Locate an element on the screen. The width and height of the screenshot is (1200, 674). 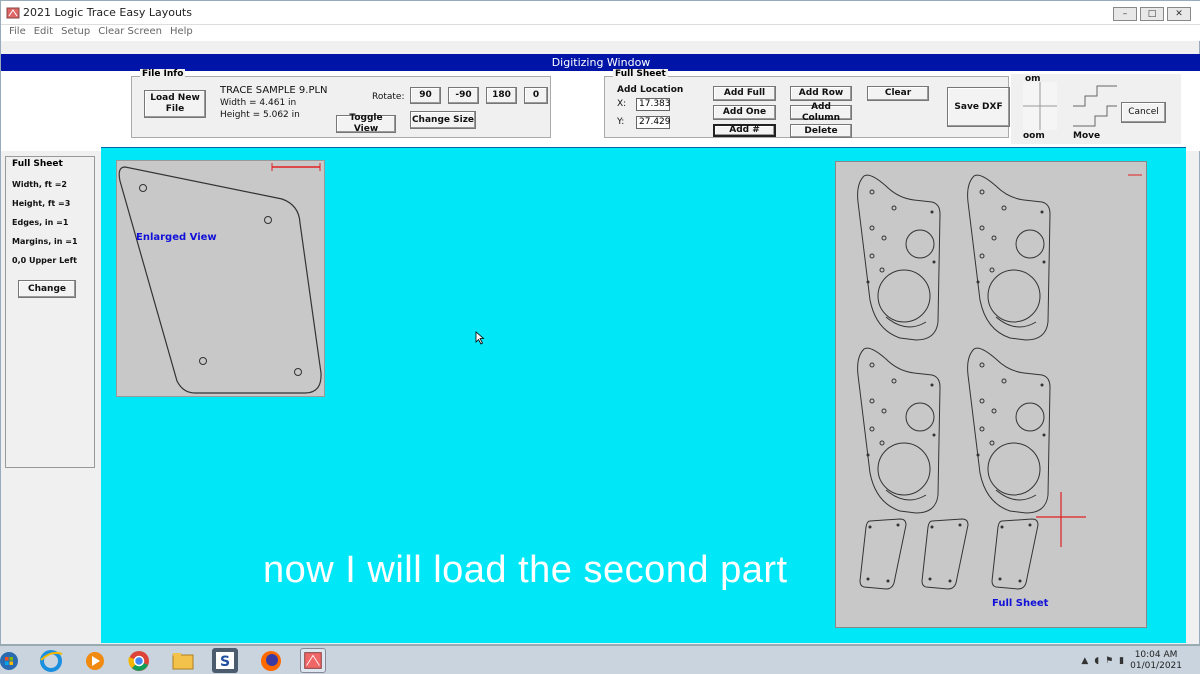
change-size-button: Change Size is located at coordinates (443, 120).